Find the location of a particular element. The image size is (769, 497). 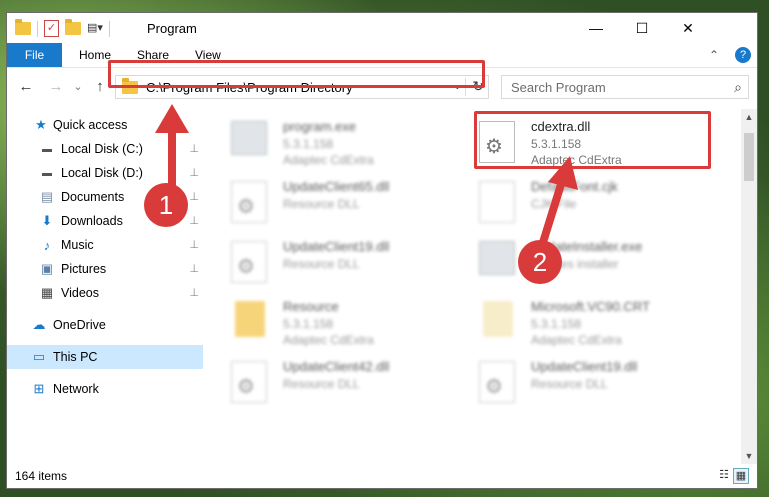

vertical-scrollbar: ▲ ▼ is located at coordinates (749, 286).